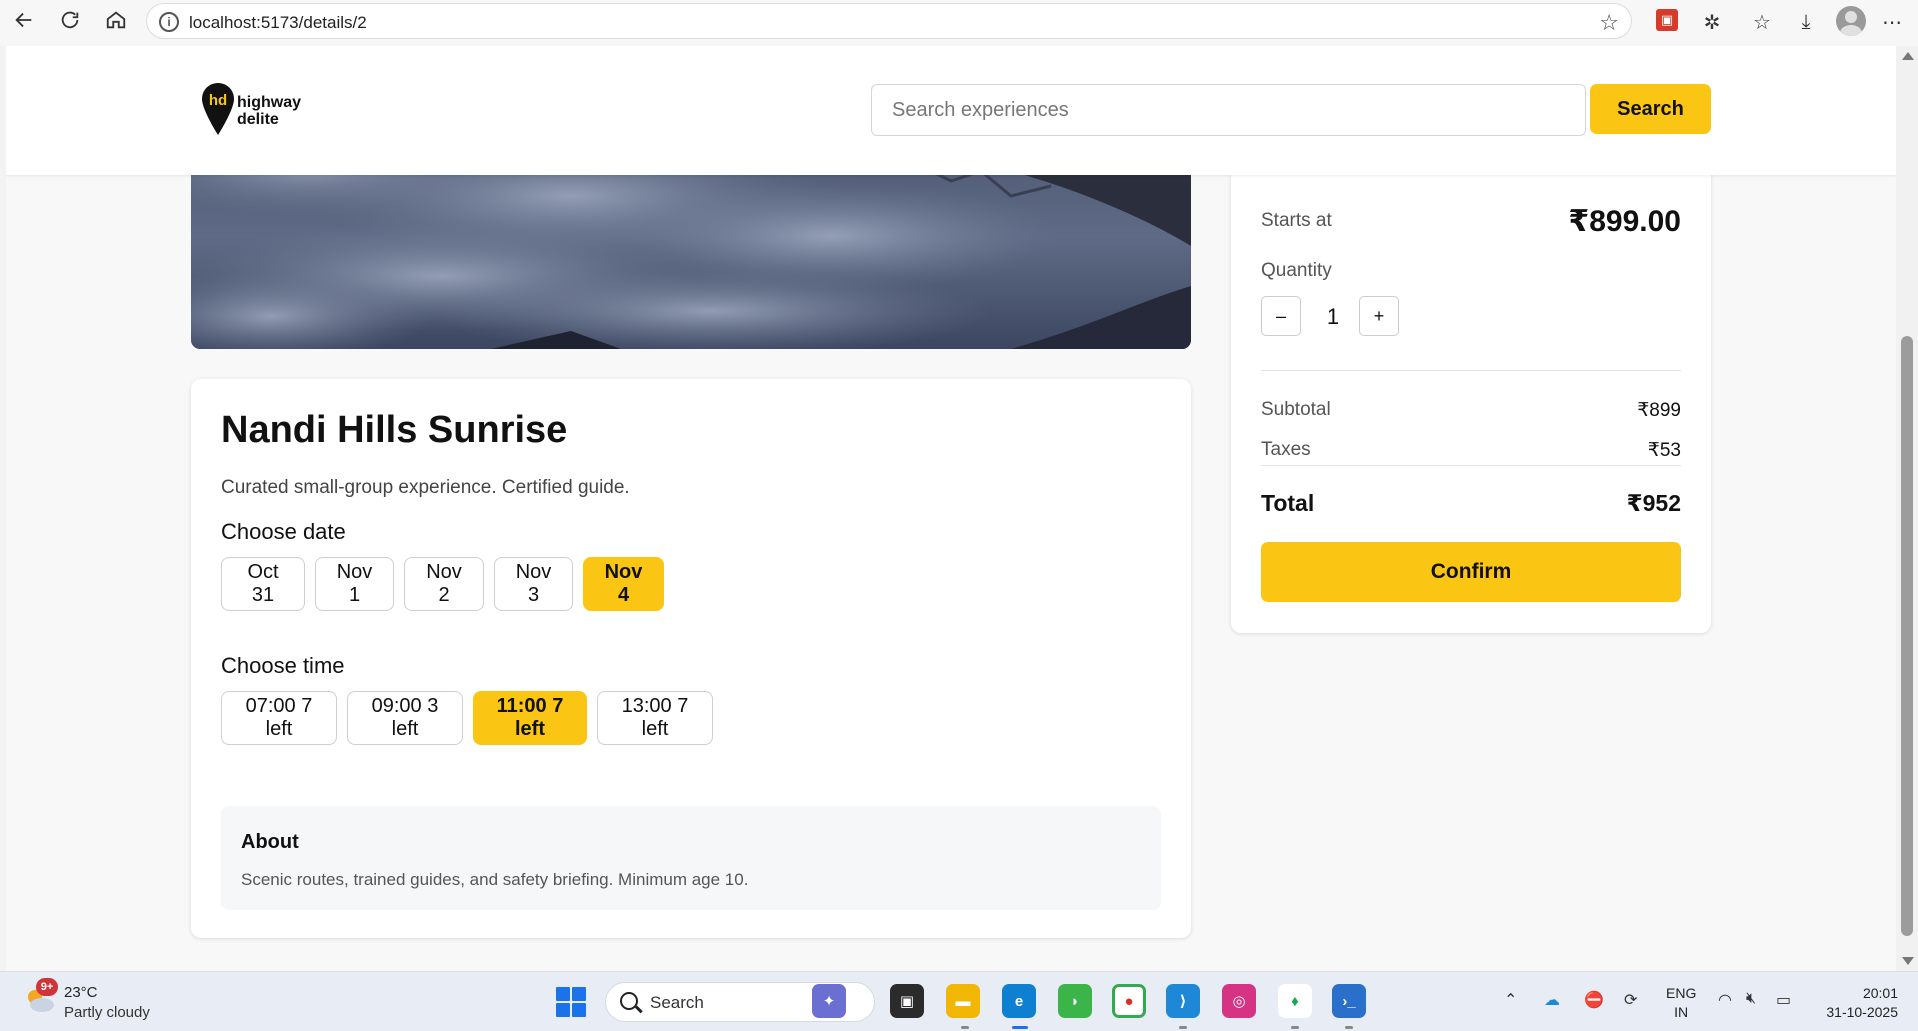 This screenshot has width=1918, height=1031. Describe the element at coordinates (218, 100) in the screenshot. I see `svg-text: hd` at that location.